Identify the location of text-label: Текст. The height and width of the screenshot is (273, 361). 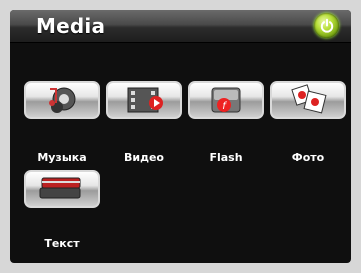
(62, 243).